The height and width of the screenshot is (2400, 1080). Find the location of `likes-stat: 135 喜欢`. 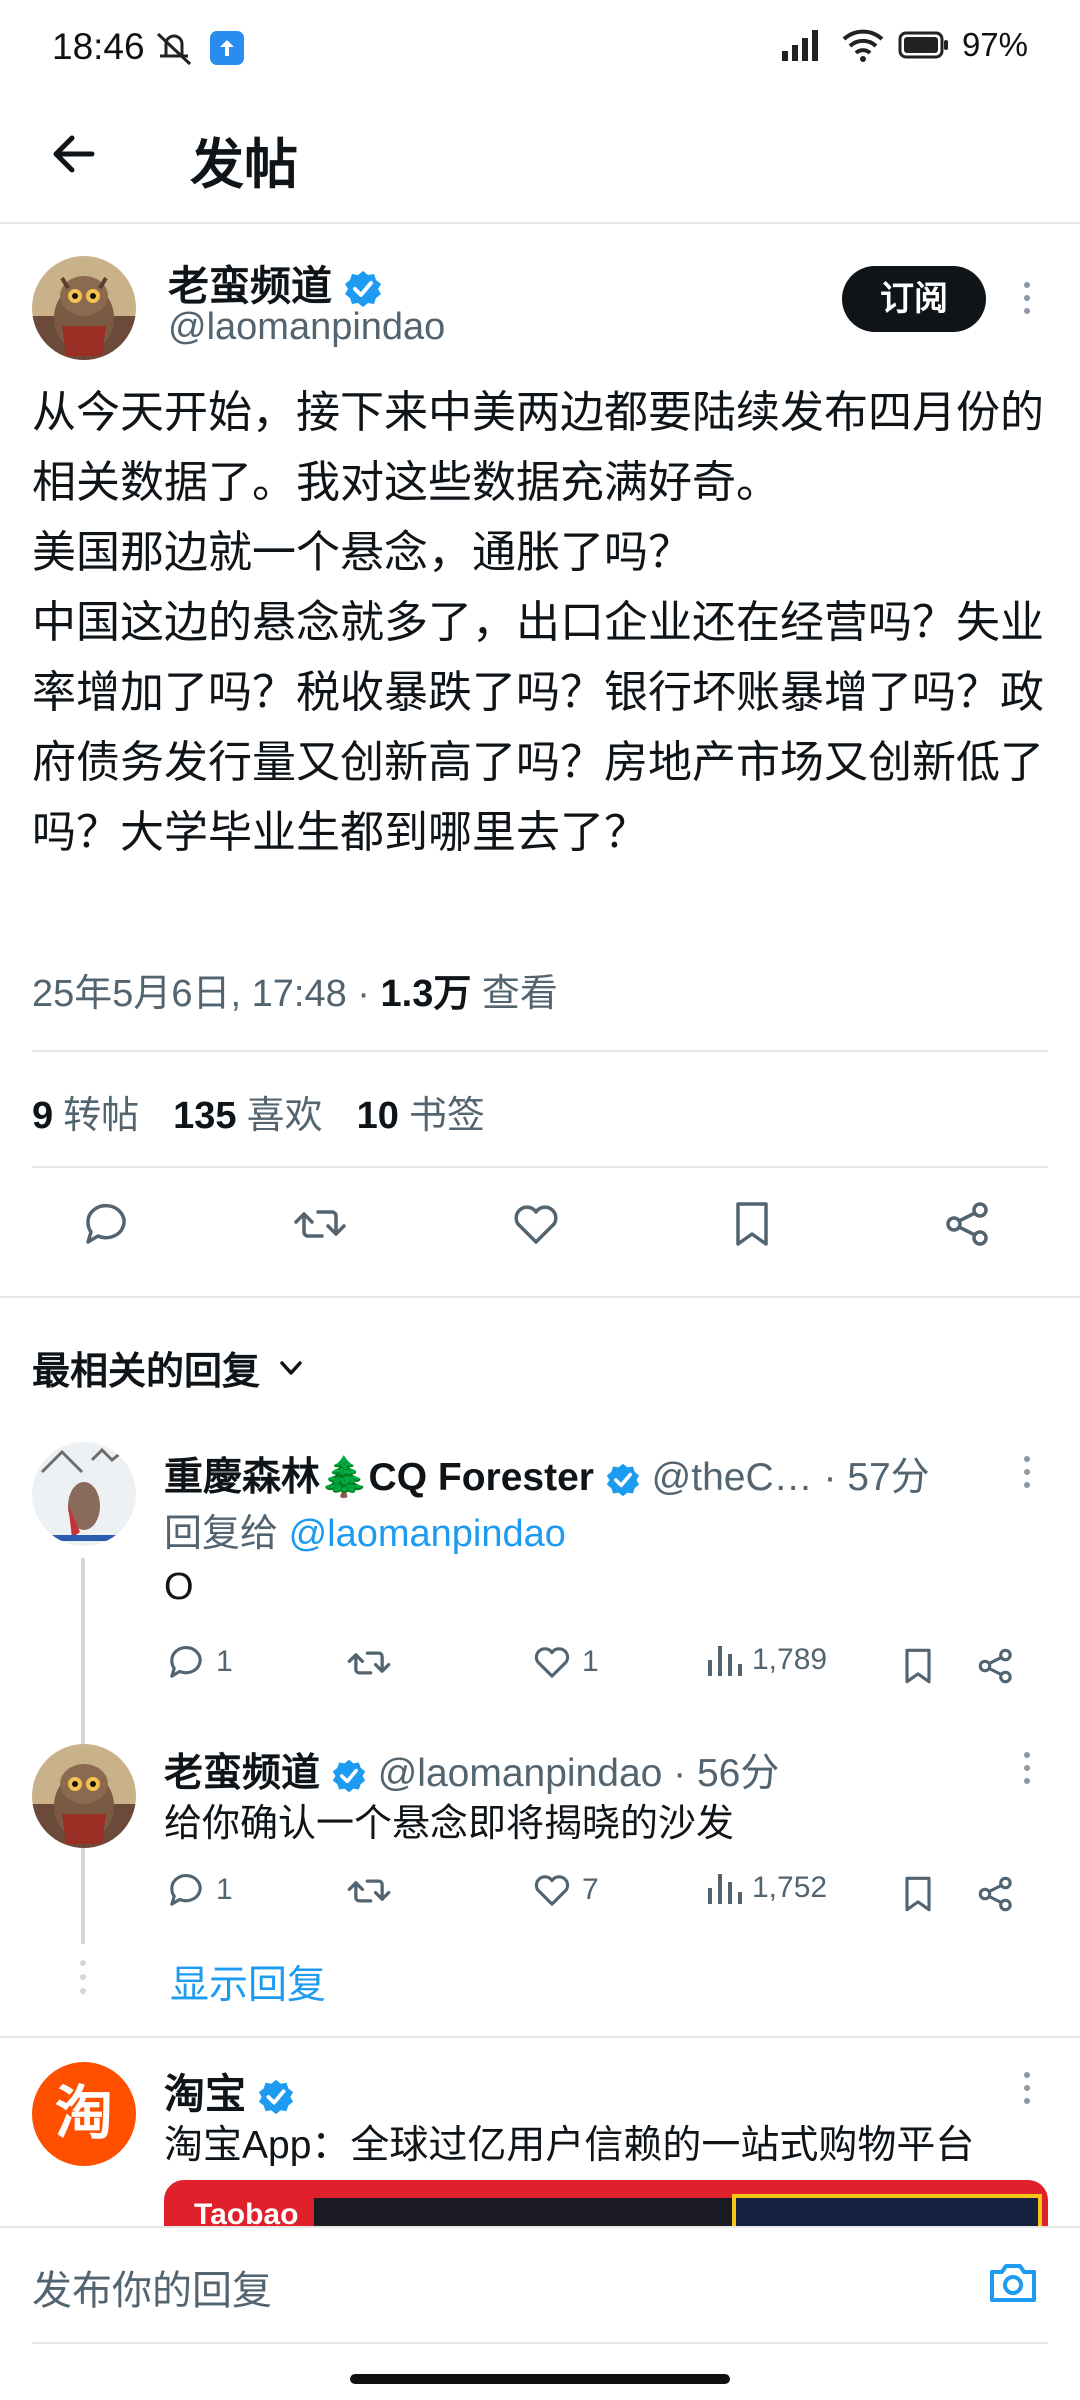

likes-stat: 135 喜欢 is located at coordinates (247, 1111).